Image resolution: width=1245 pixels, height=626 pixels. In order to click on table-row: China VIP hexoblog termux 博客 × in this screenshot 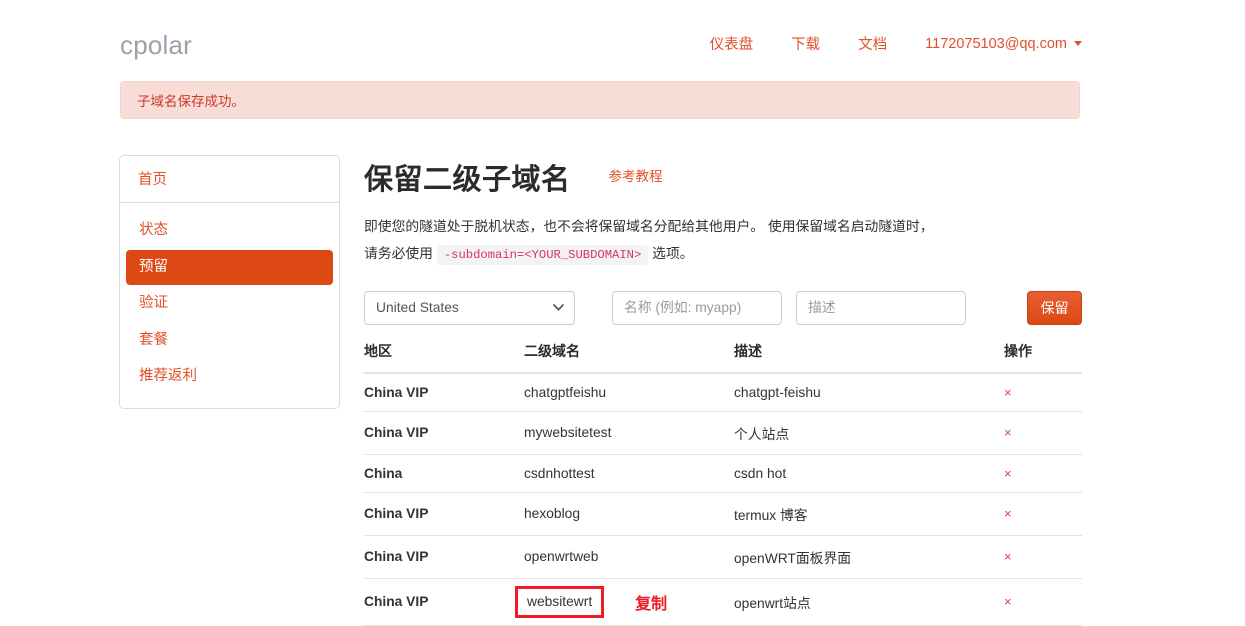, I will do `click(723, 514)`.